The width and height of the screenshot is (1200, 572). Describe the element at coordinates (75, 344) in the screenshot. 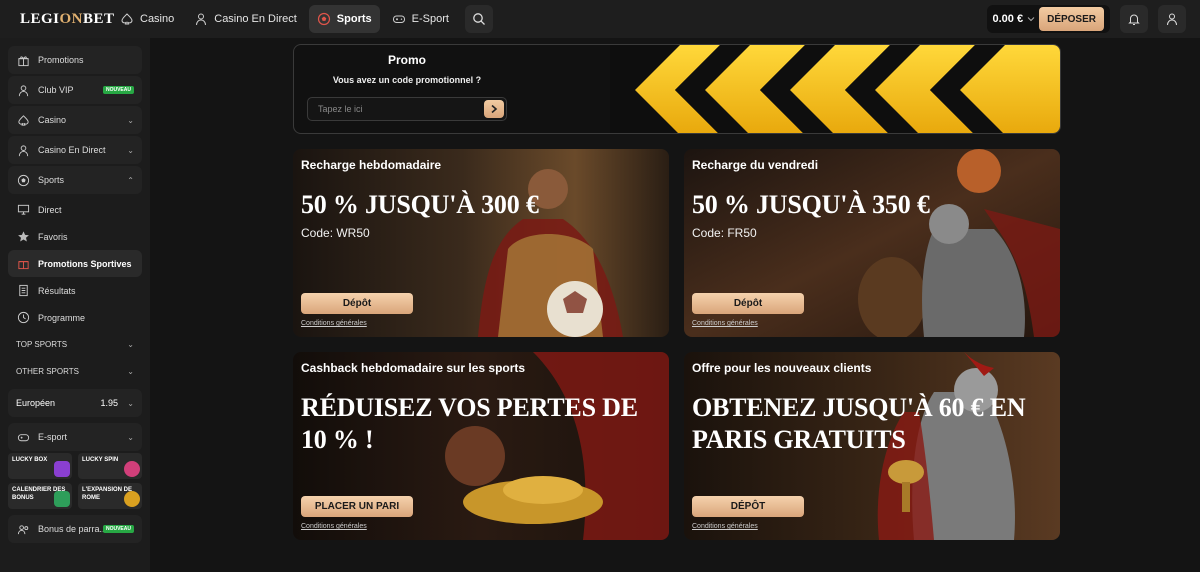

I see `sidebar-item-top-sports: TOP SPORTS ⌄` at that location.